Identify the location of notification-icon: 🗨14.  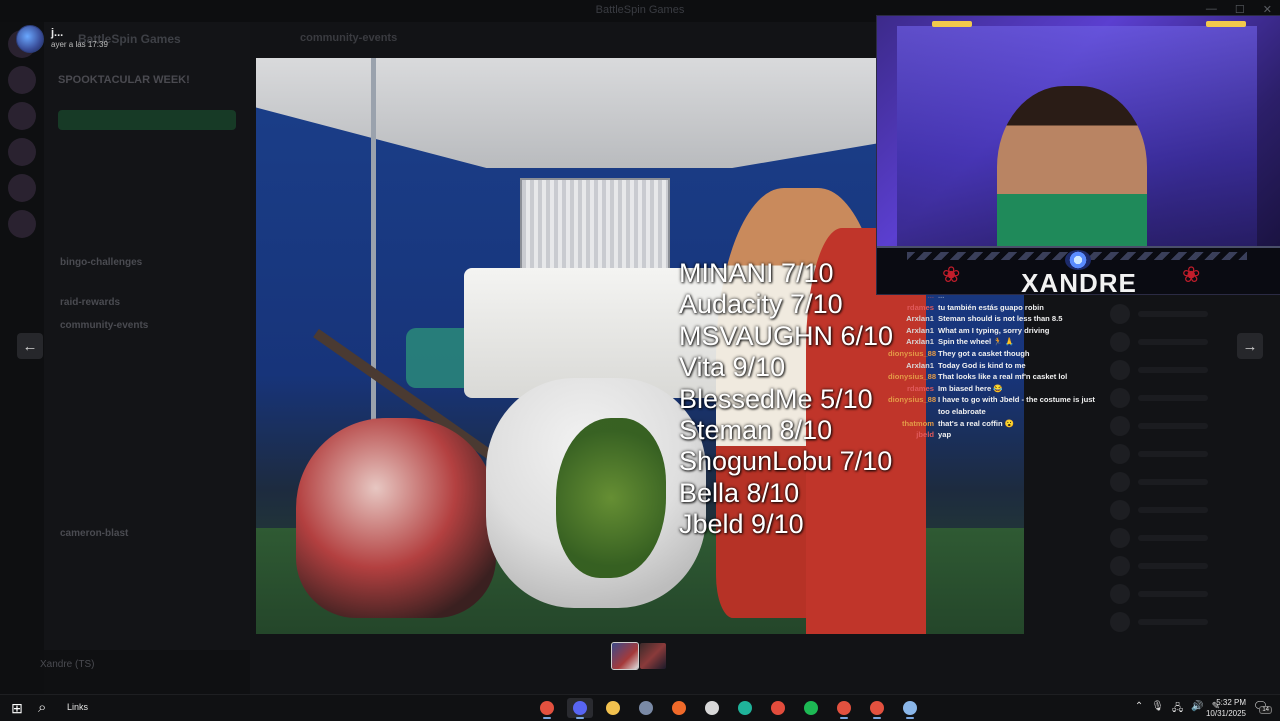
(1262, 706).